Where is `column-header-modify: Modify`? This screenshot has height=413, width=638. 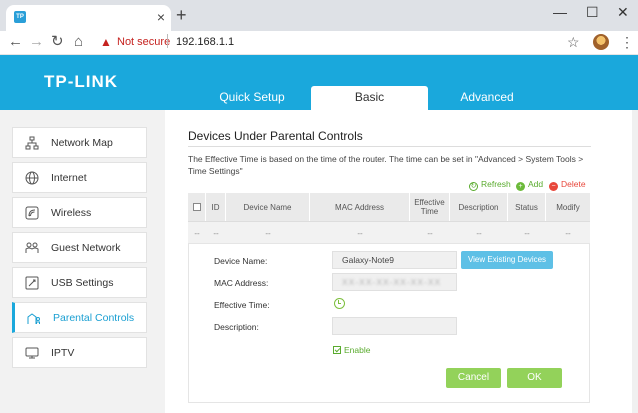
column-header-modify: Modify is located at coordinates (568, 207).